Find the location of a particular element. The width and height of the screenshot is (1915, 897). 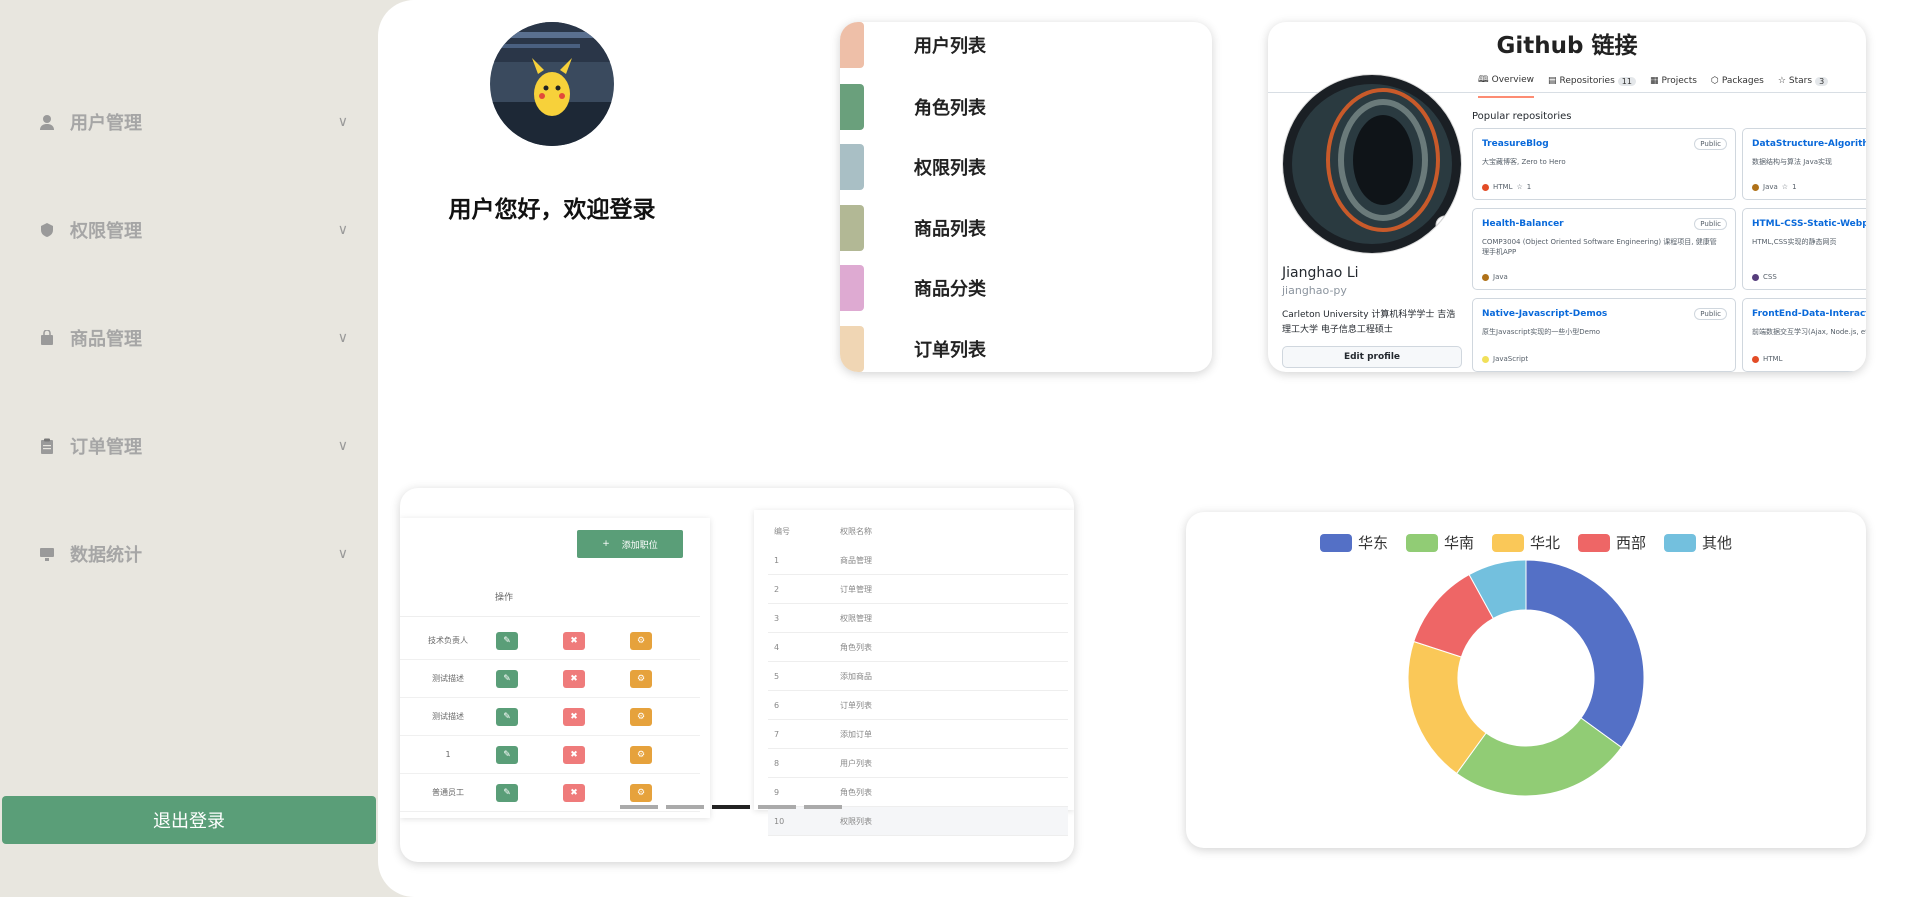

logout-button: 退出登录 is located at coordinates (189, 820).